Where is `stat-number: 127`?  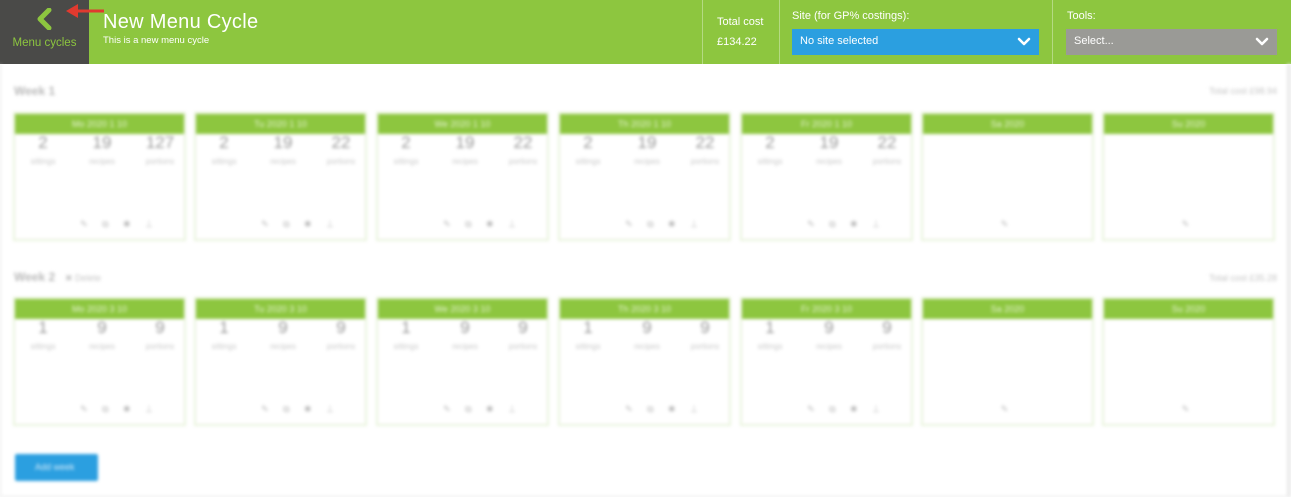 stat-number: 127 is located at coordinates (160, 142).